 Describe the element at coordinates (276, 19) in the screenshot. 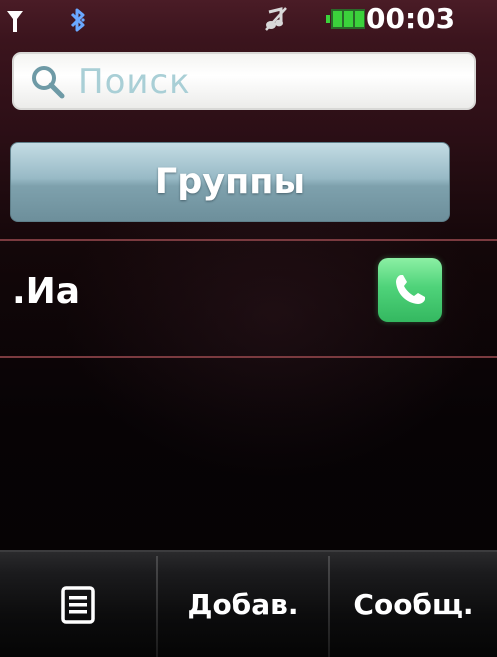

I see `mute-icon` at that location.